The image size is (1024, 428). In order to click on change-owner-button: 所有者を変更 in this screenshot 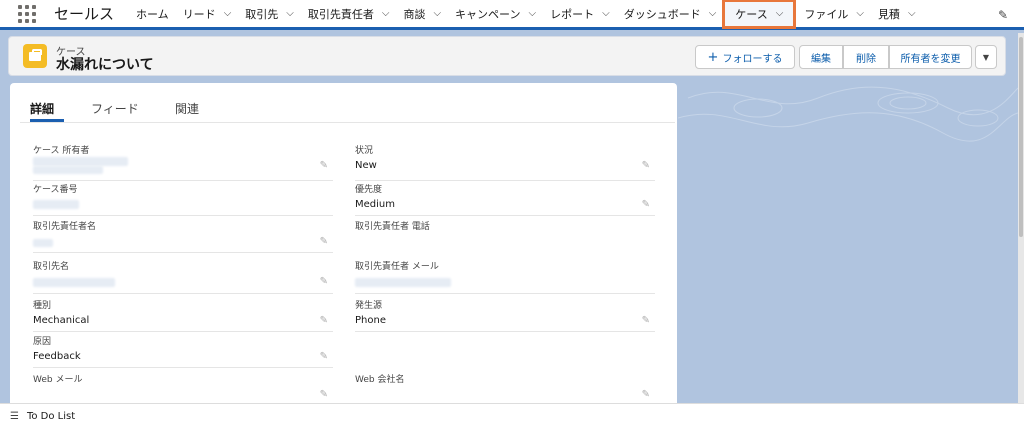, I will do `click(930, 57)`.